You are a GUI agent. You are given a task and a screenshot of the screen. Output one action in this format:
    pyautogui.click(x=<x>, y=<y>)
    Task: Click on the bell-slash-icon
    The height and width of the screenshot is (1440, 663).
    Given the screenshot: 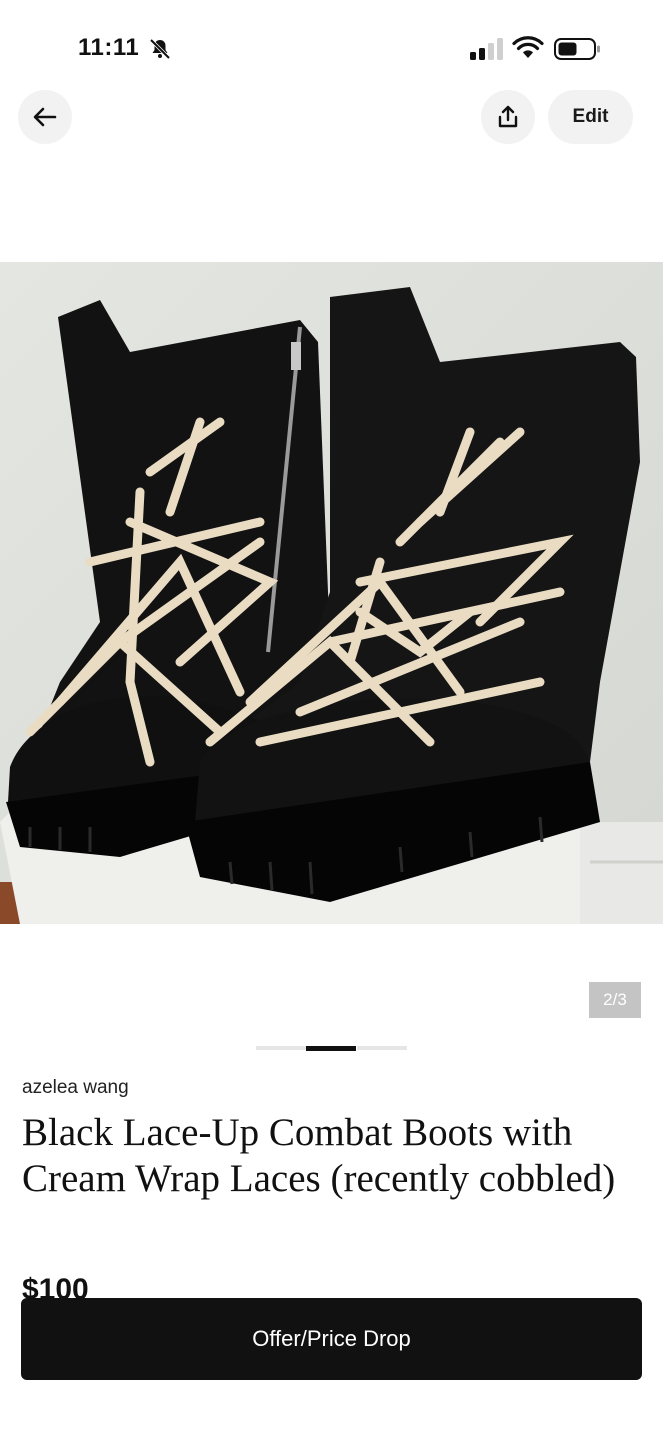 What is the action you would take?
    pyautogui.click(x=160, y=49)
    